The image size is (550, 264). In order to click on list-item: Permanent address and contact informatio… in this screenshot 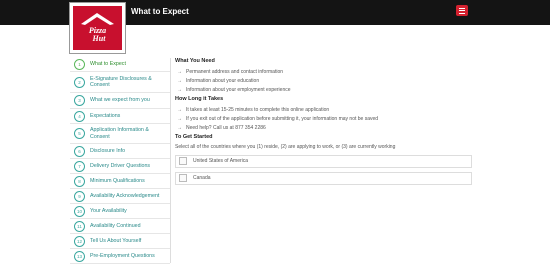, I will do `click(325, 72)`.